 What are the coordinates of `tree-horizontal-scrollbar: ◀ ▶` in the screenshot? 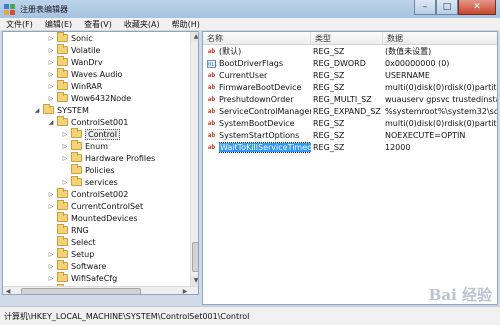 It's located at (100, 290).